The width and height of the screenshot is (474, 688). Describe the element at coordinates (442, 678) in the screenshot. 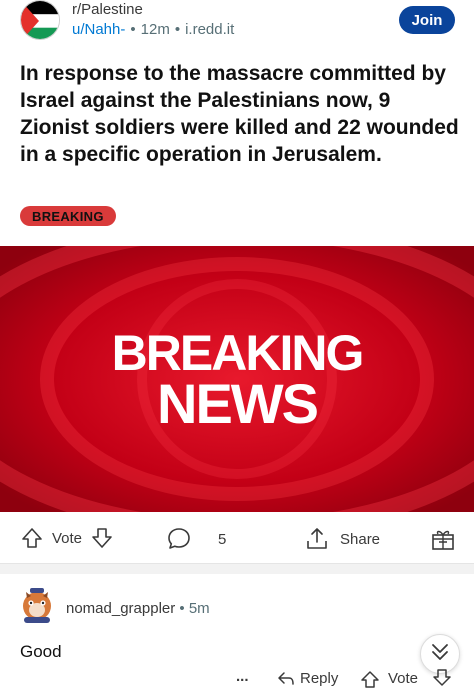

I see `comment-downvote-icon` at that location.